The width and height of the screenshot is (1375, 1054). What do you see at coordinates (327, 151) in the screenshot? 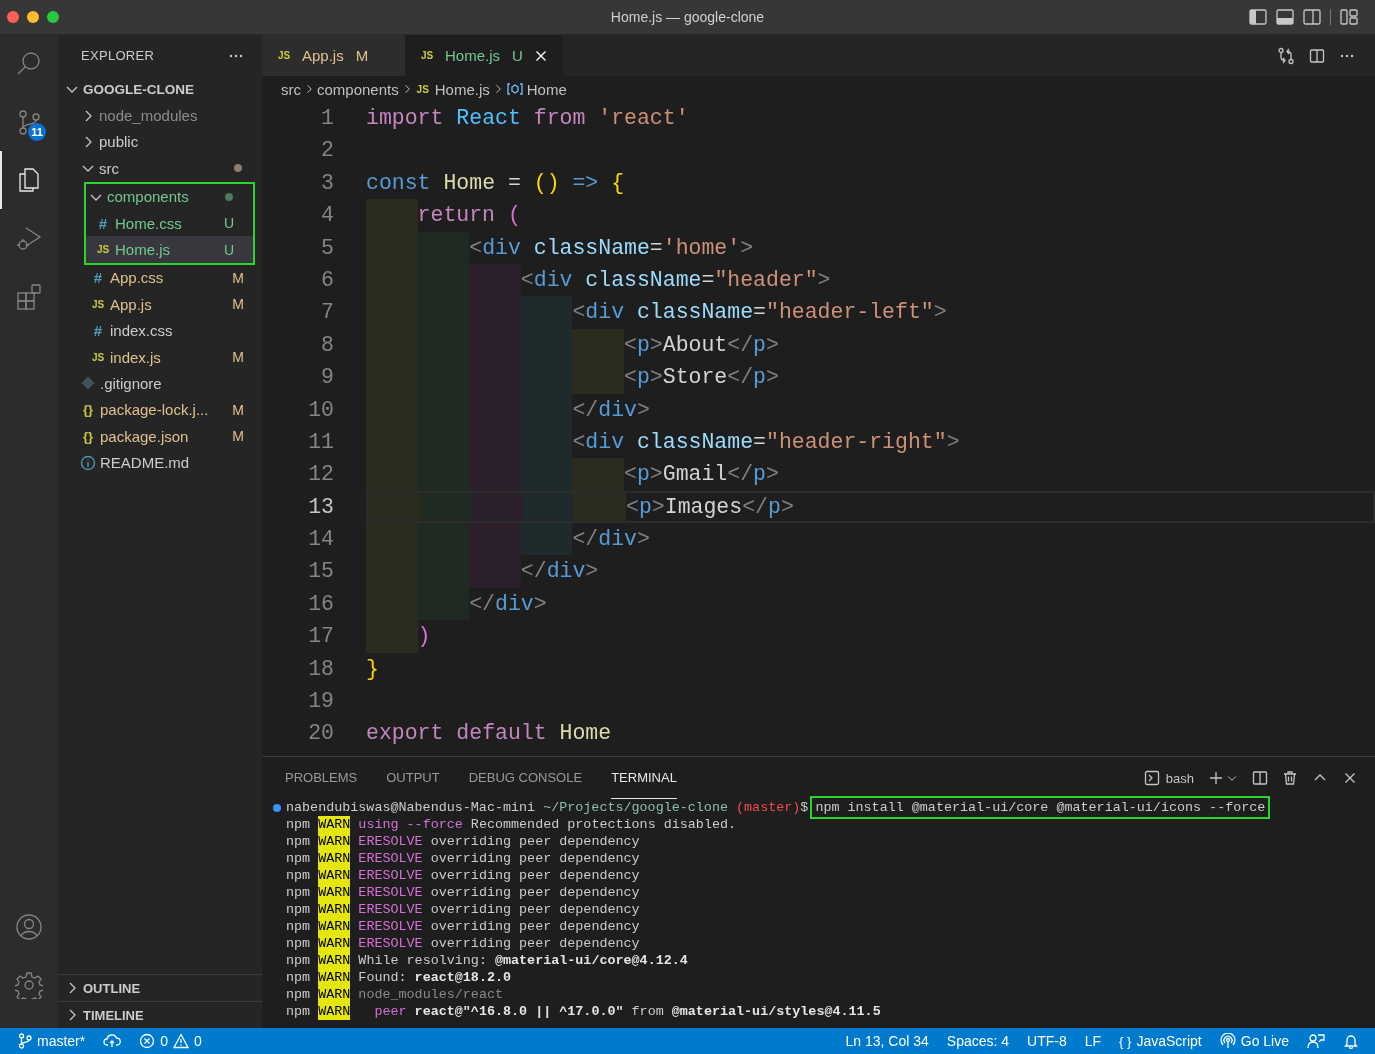
I see `line-number: 2` at bounding box center [327, 151].